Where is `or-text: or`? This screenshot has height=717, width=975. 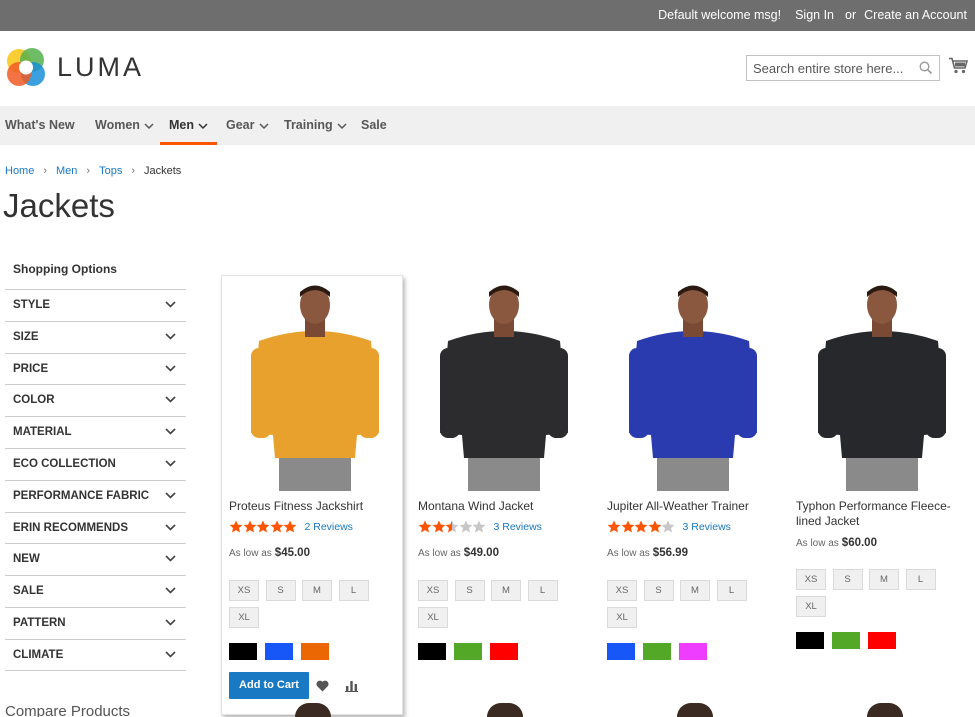
or-text: or is located at coordinates (851, 15).